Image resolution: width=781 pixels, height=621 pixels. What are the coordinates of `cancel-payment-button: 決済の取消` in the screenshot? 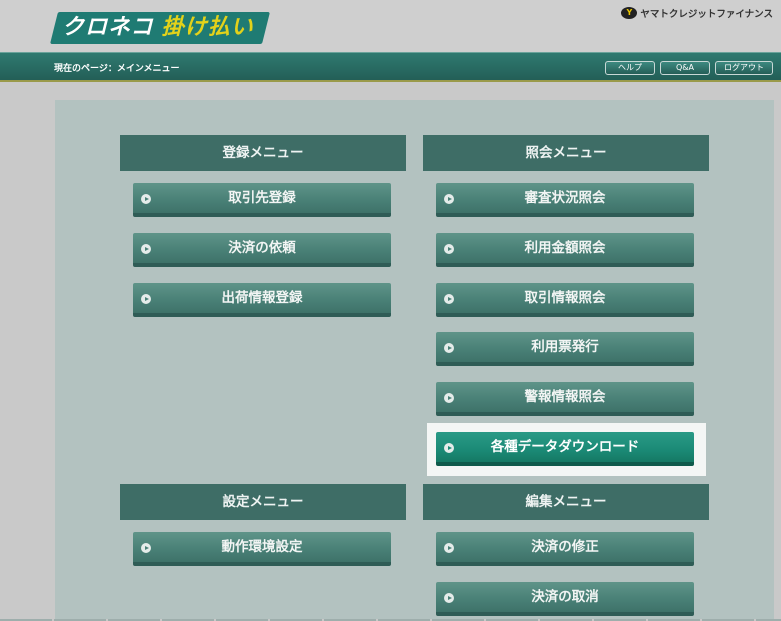 It's located at (565, 599).